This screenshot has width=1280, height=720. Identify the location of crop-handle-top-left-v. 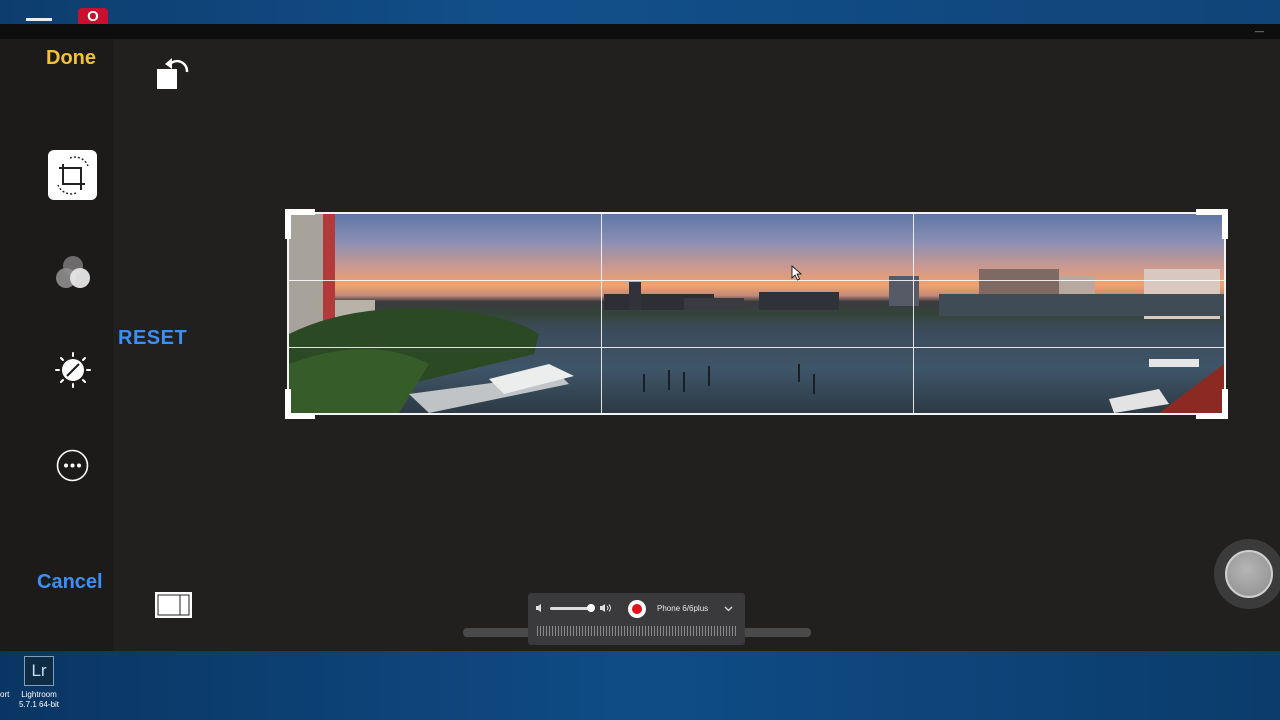
(288, 224).